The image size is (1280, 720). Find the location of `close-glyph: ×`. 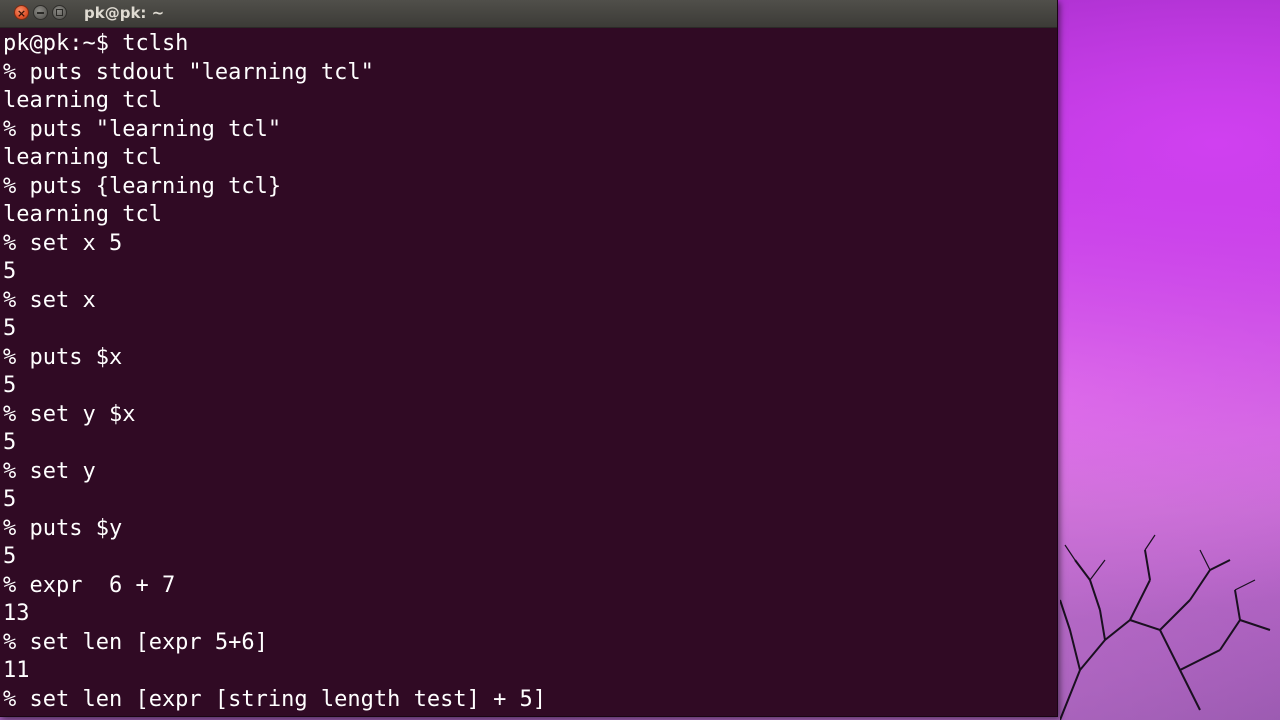

close-glyph: × is located at coordinates (21, 13).